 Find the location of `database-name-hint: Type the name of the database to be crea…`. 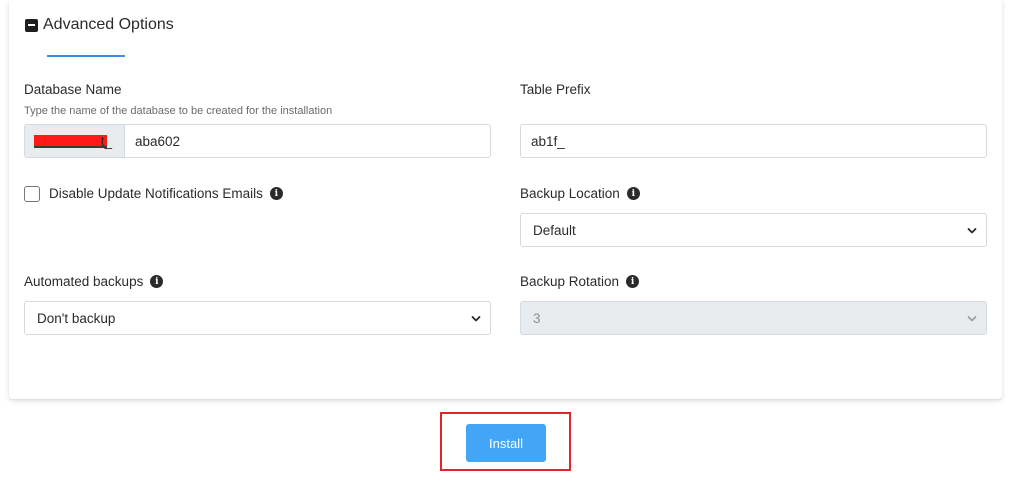

database-name-hint: Type the name of the database to be crea… is located at coordinates (178, 111).